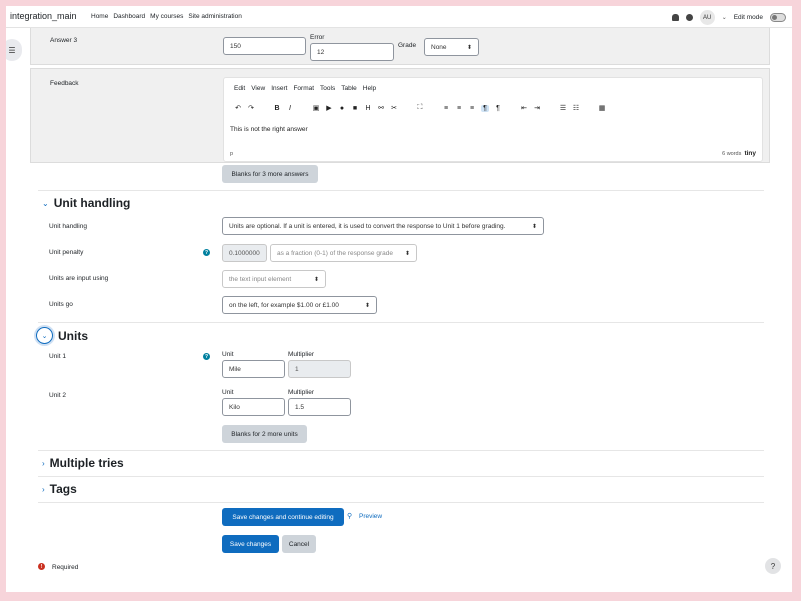 This screenshot has height=601, width=801. Describe the element at coordinates (750, 153) in the screenshot. I see `tiny-logo: tiny` at that location.